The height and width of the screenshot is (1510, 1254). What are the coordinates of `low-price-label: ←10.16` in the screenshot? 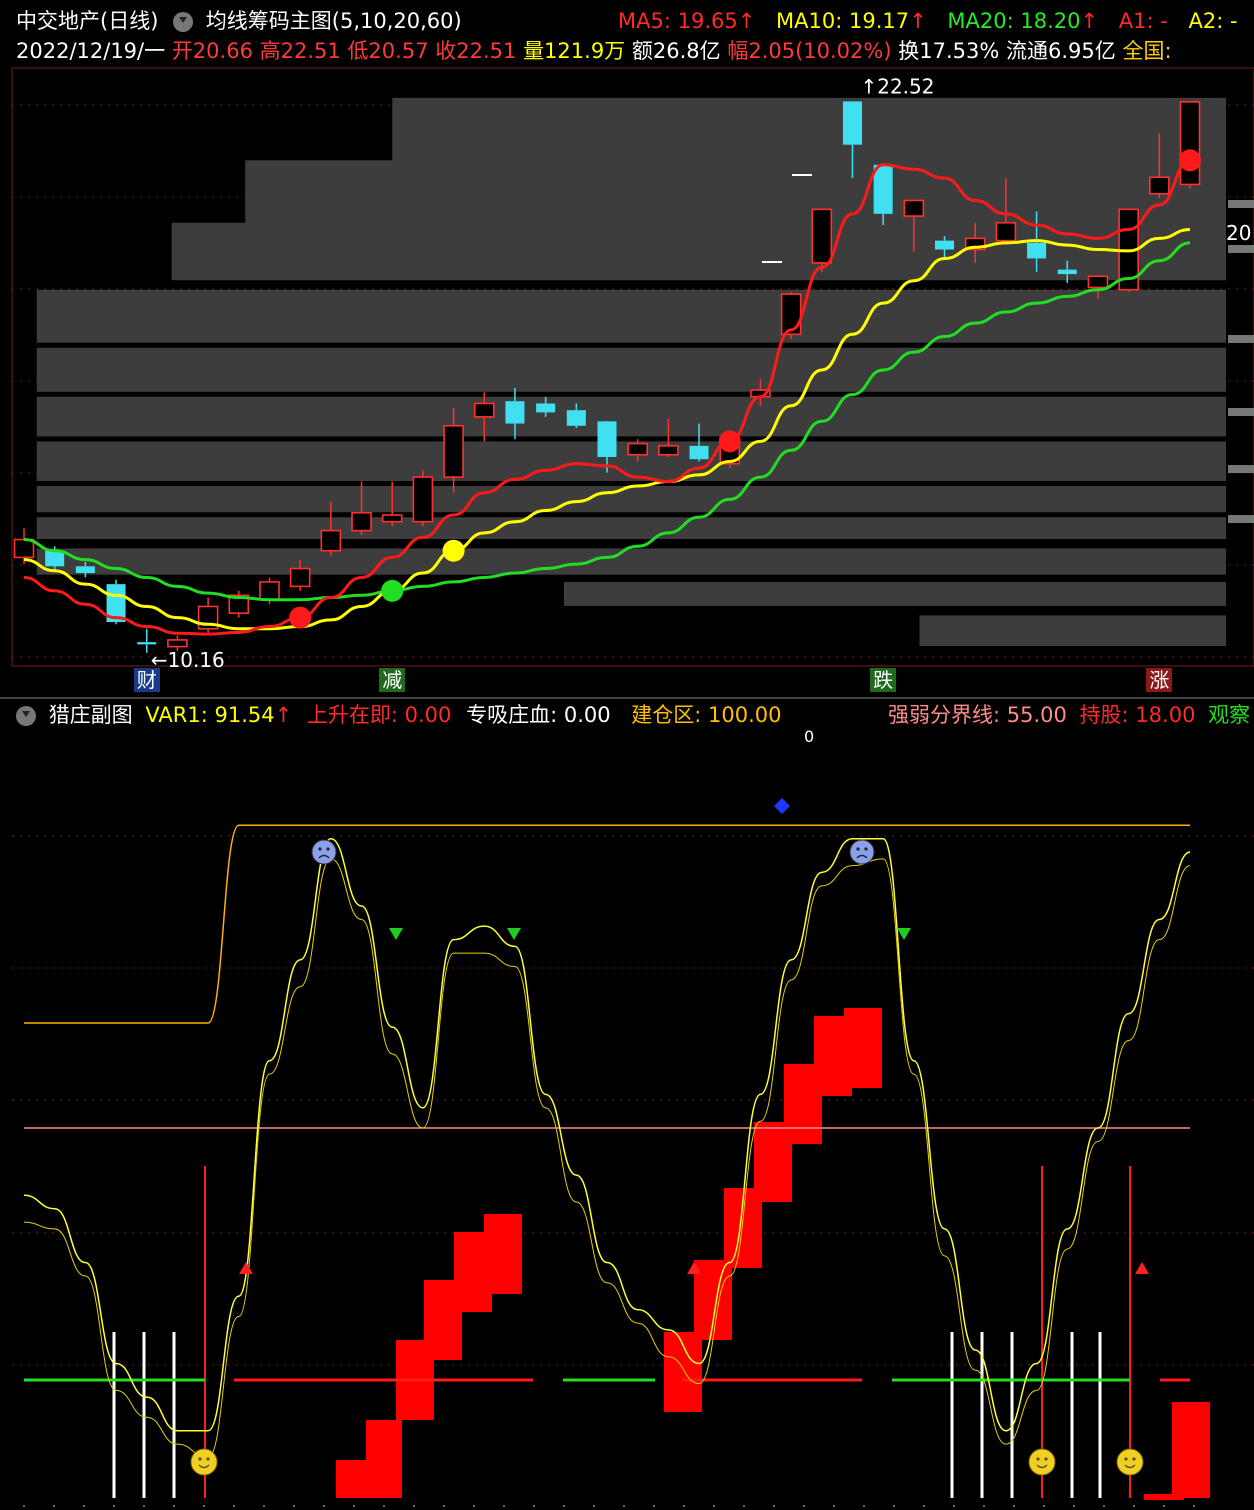 It's located at (188, 660).